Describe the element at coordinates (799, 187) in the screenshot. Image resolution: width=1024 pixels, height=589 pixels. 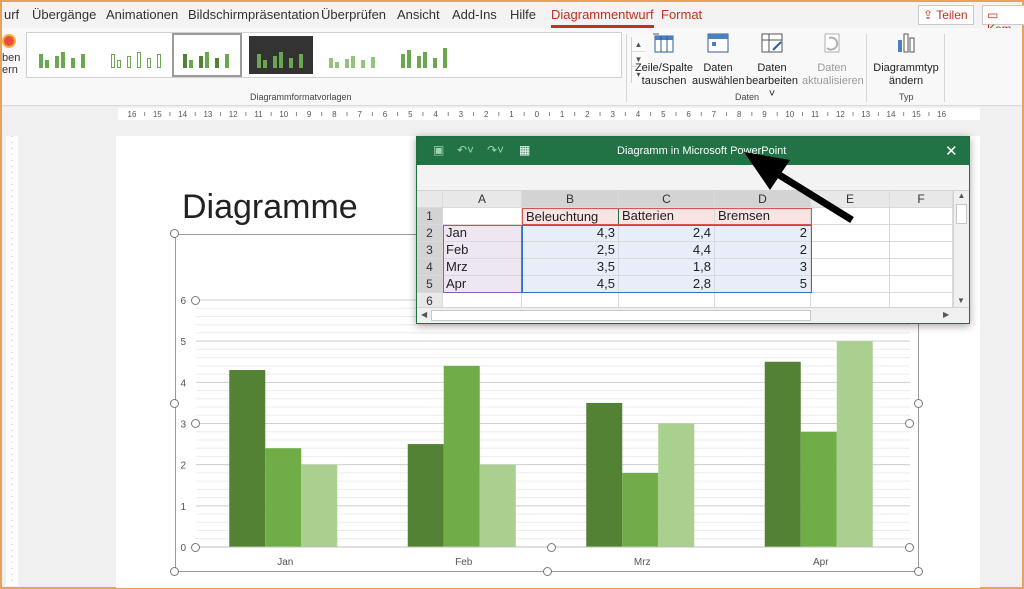
I see `annotation-arrow` at that location.